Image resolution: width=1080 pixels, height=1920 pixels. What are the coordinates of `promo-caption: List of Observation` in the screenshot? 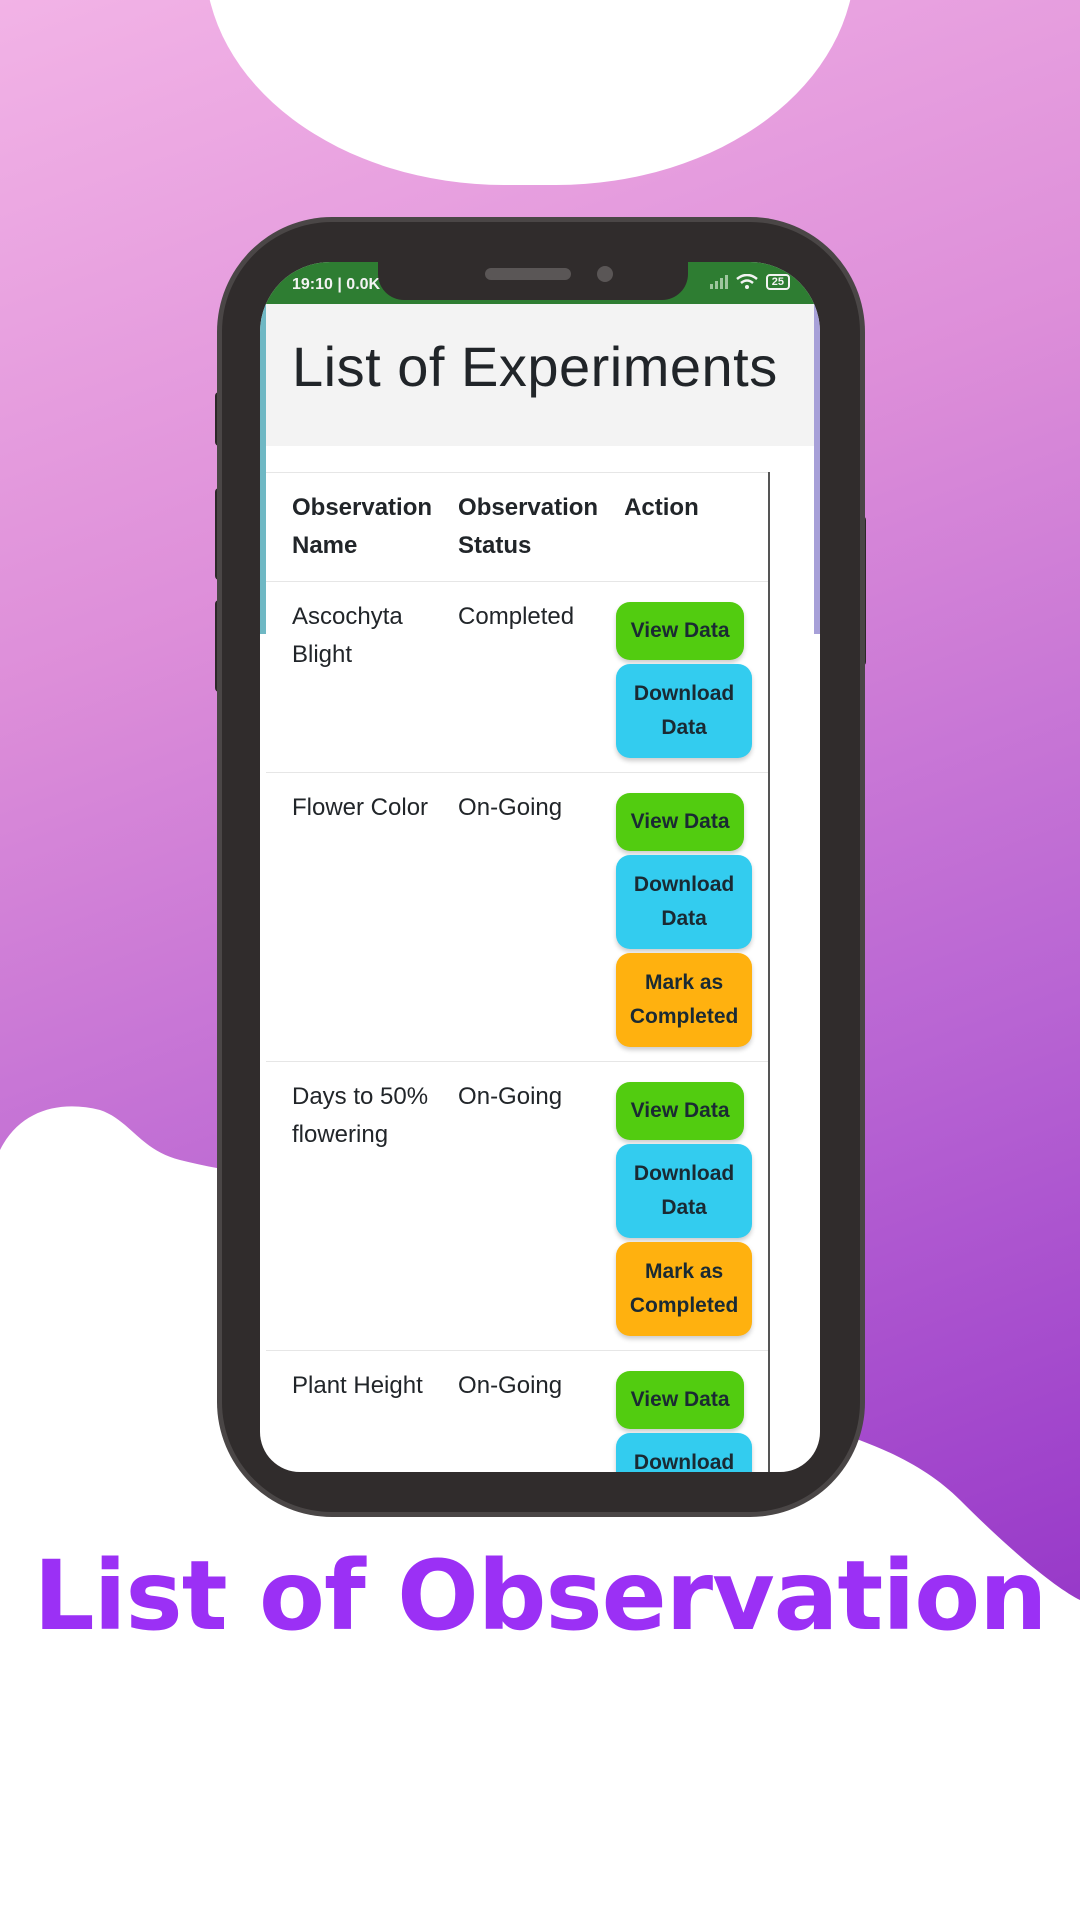 It's located at (540, 1596).